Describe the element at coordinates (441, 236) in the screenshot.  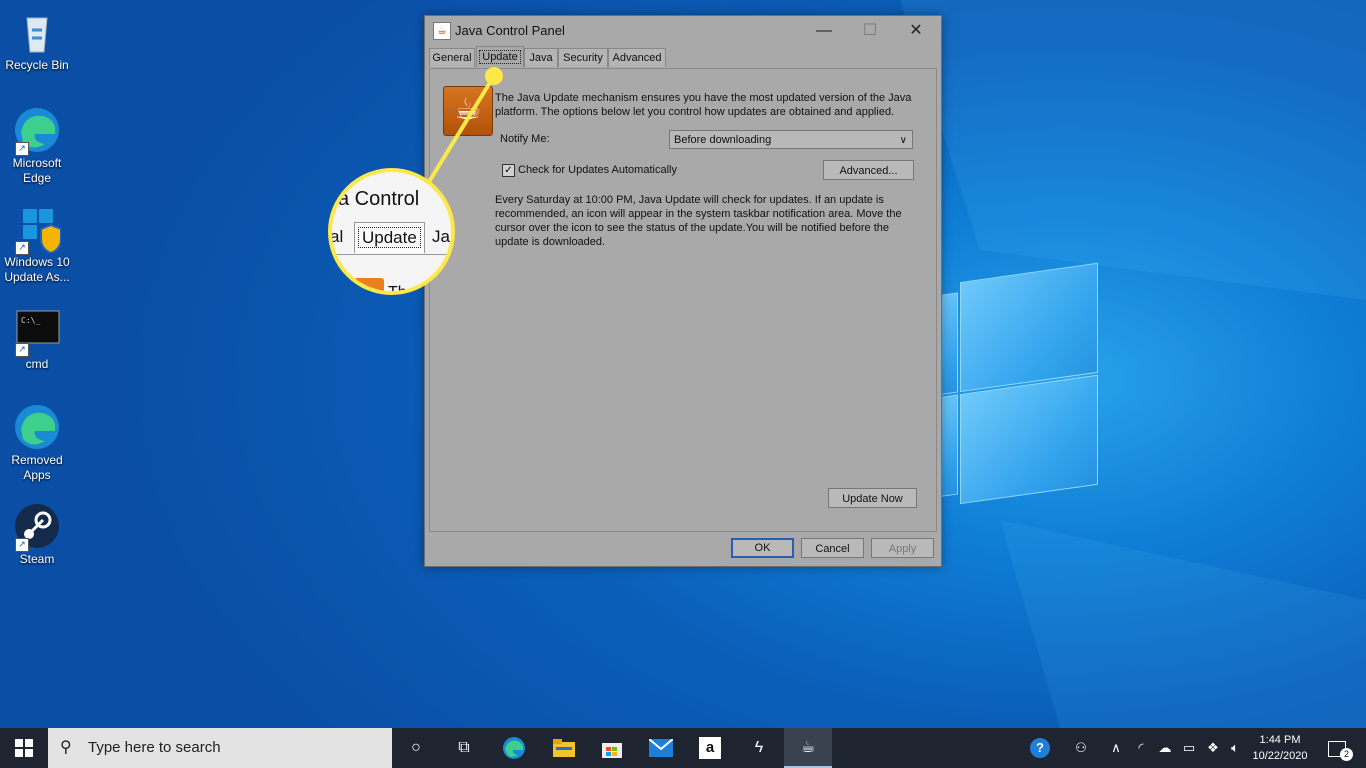
I see `callout-tab-right: Ja` at that location.